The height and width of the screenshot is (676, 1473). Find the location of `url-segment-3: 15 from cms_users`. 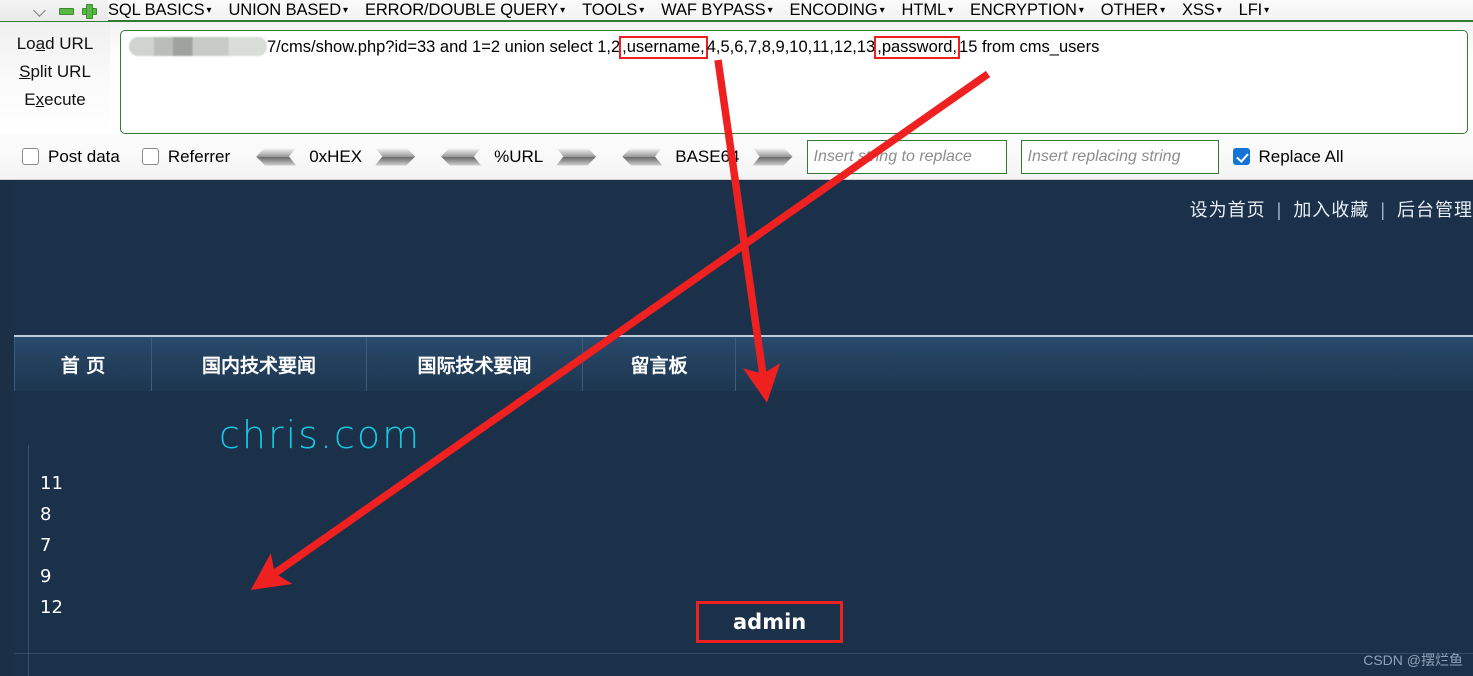

url-segment-3: 15 from cms_users is located at coordinates (1029, 47).